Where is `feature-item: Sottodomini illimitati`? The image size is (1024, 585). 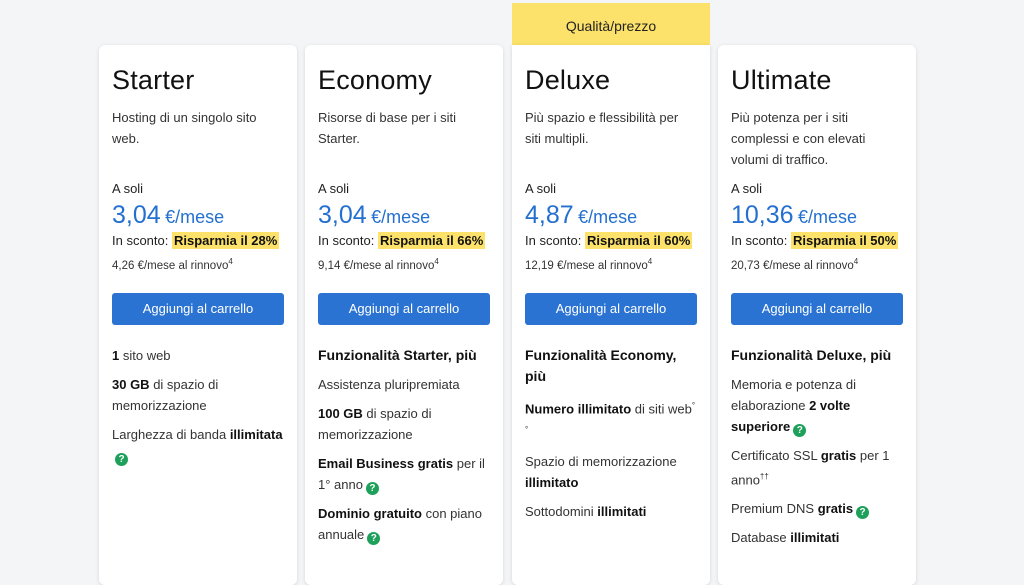
feature-item: Sottodomini illimitati is located at coordinates (586, 512).